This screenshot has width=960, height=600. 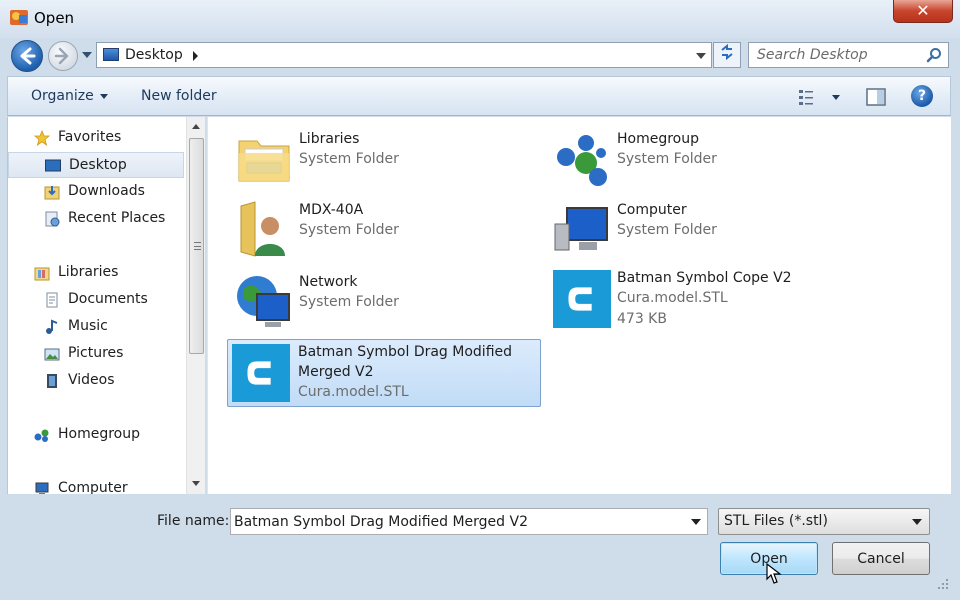 What do you see at coordinates (262, 229) in the screenshot?
I see `user-folder-icon` at bounding box center [262, 229].